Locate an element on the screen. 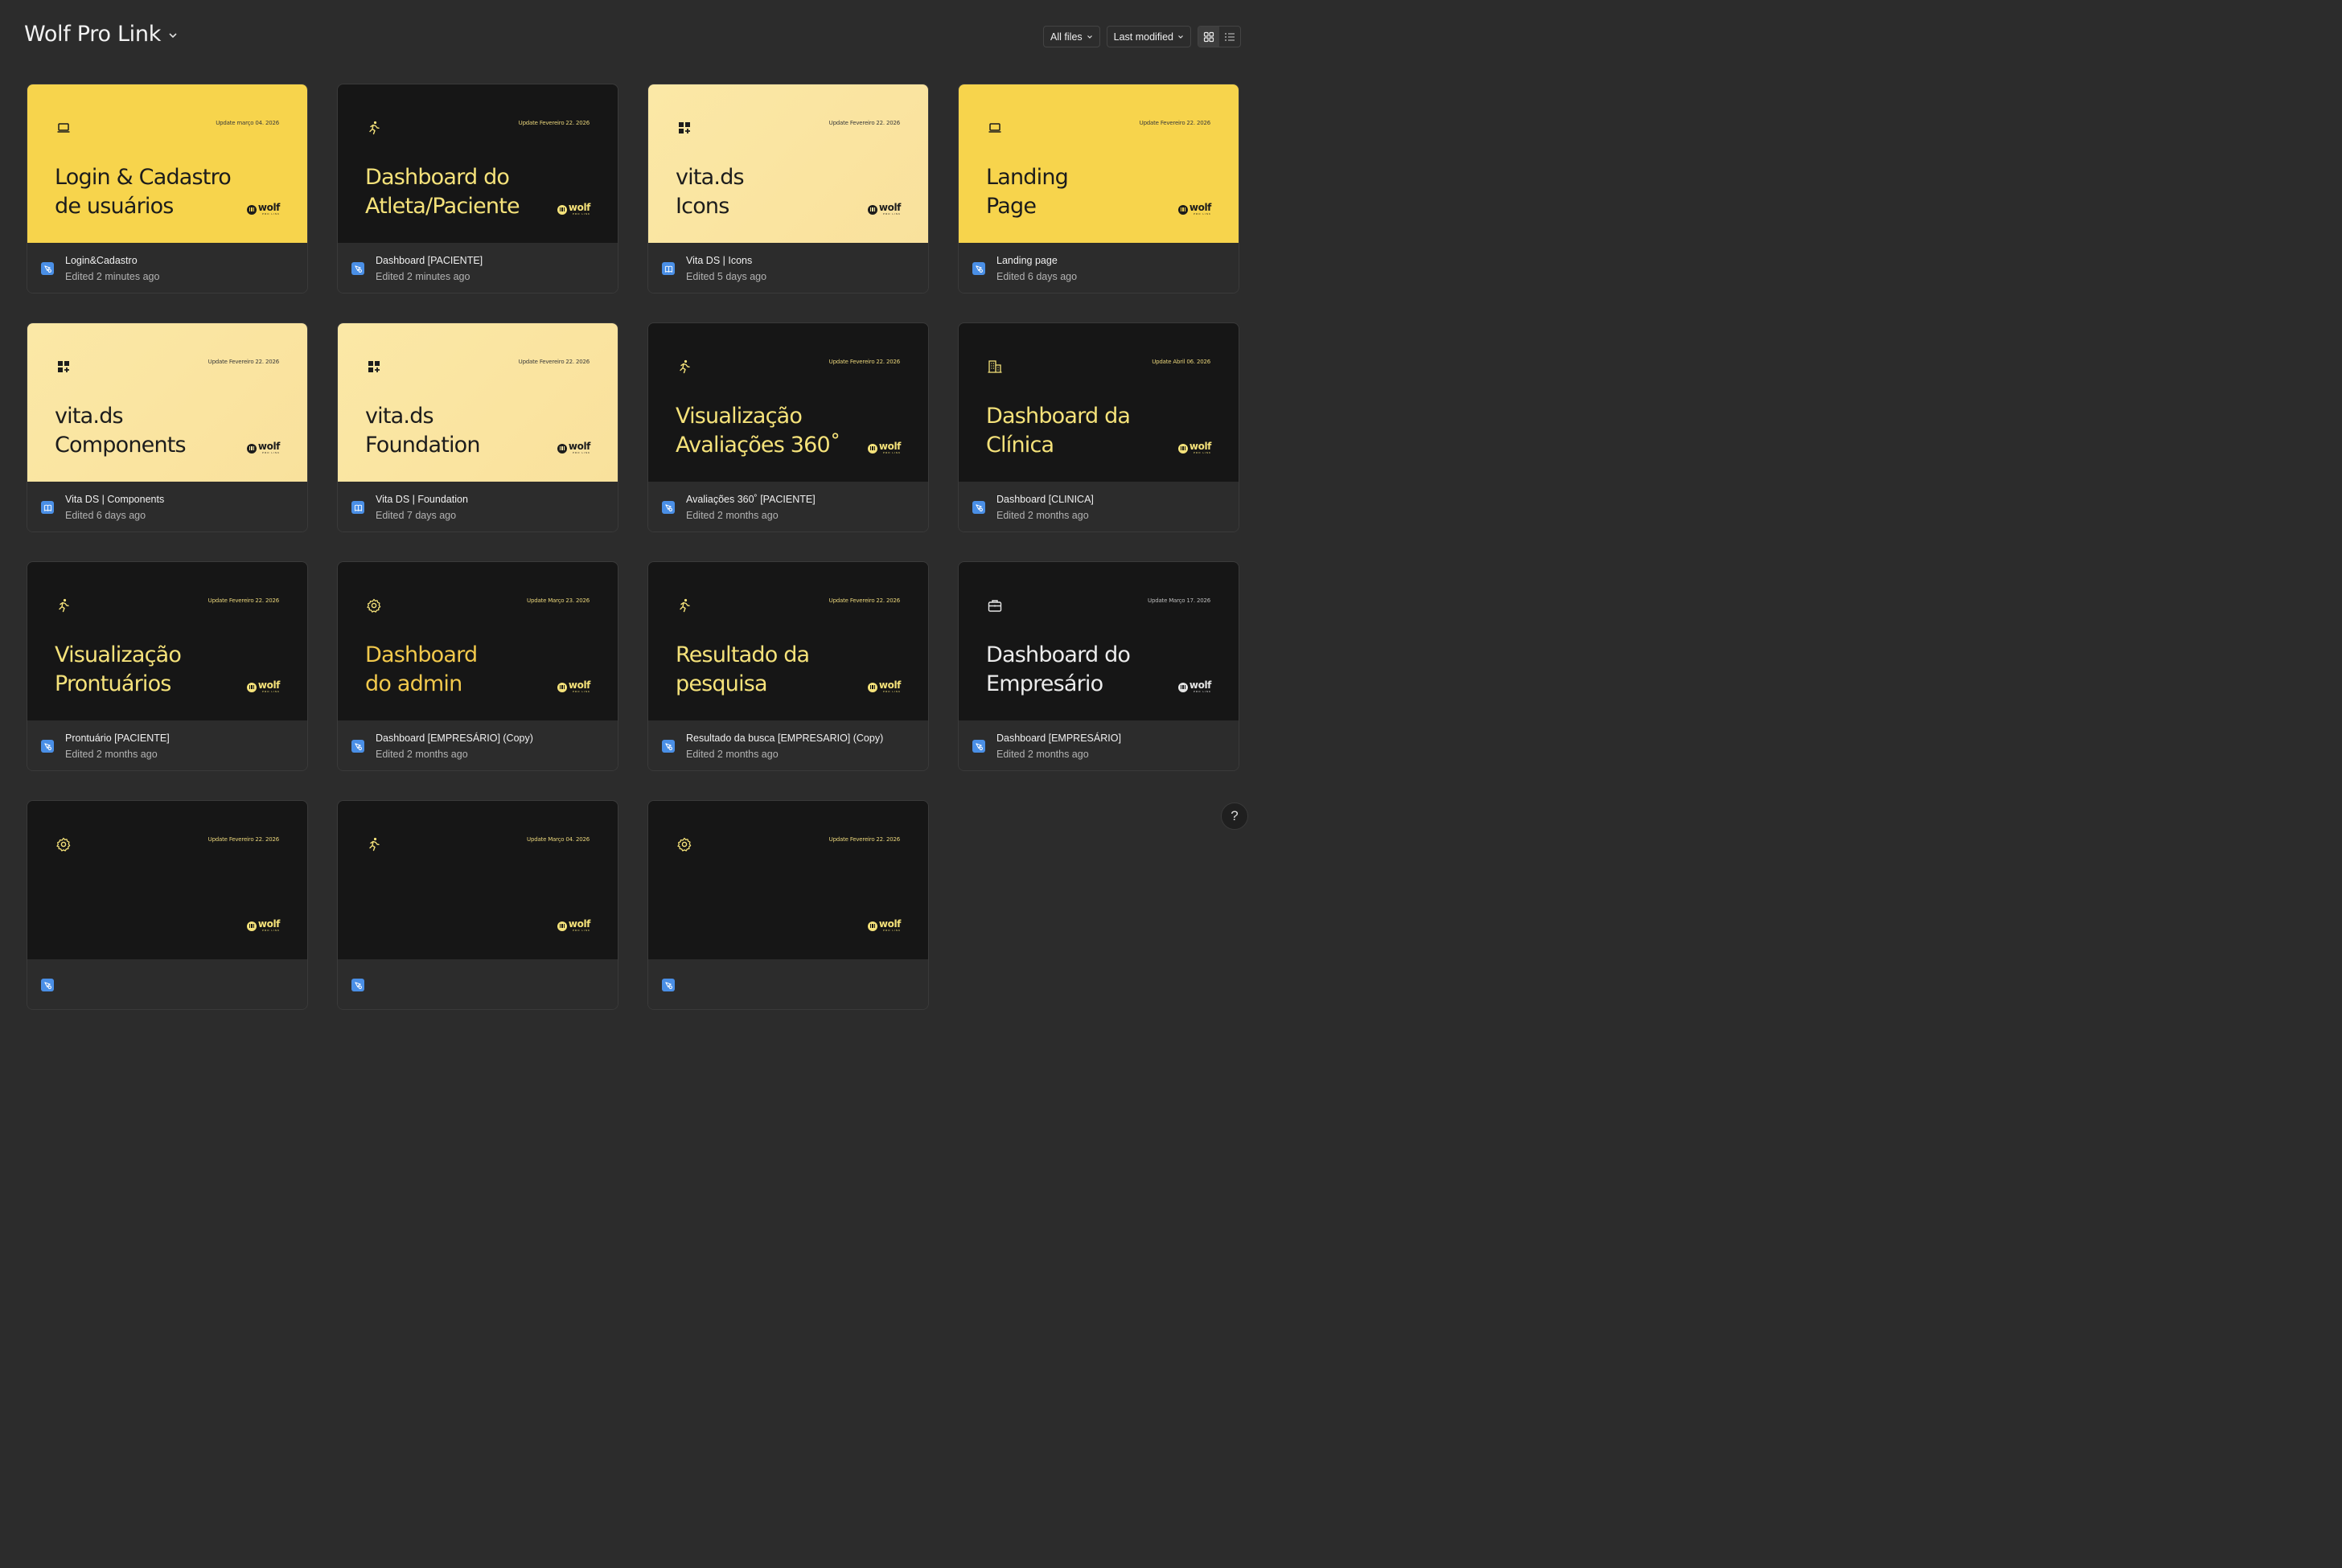  thumbnail-title: Visualização Prontuários is located at coordinates (118, 670).